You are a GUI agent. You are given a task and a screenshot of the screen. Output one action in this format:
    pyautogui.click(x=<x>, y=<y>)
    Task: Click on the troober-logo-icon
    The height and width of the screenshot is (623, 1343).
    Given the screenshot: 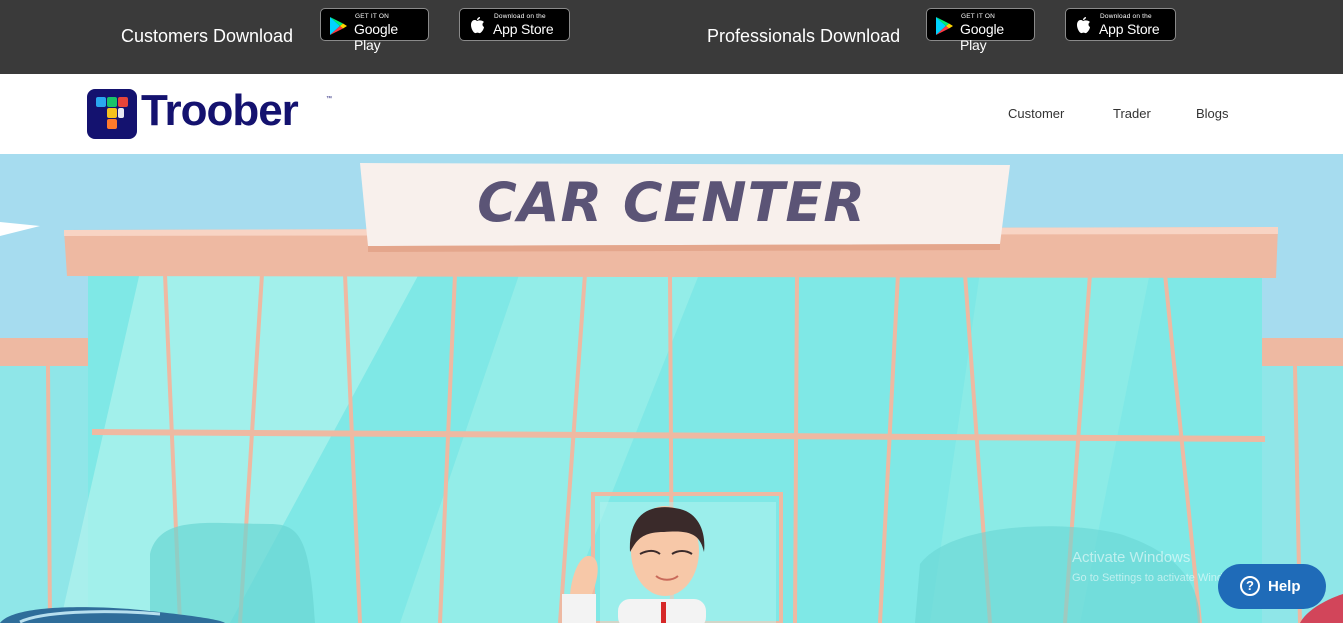 What is the action you would take?
    pyautogui.click(x=112, y=114)
    